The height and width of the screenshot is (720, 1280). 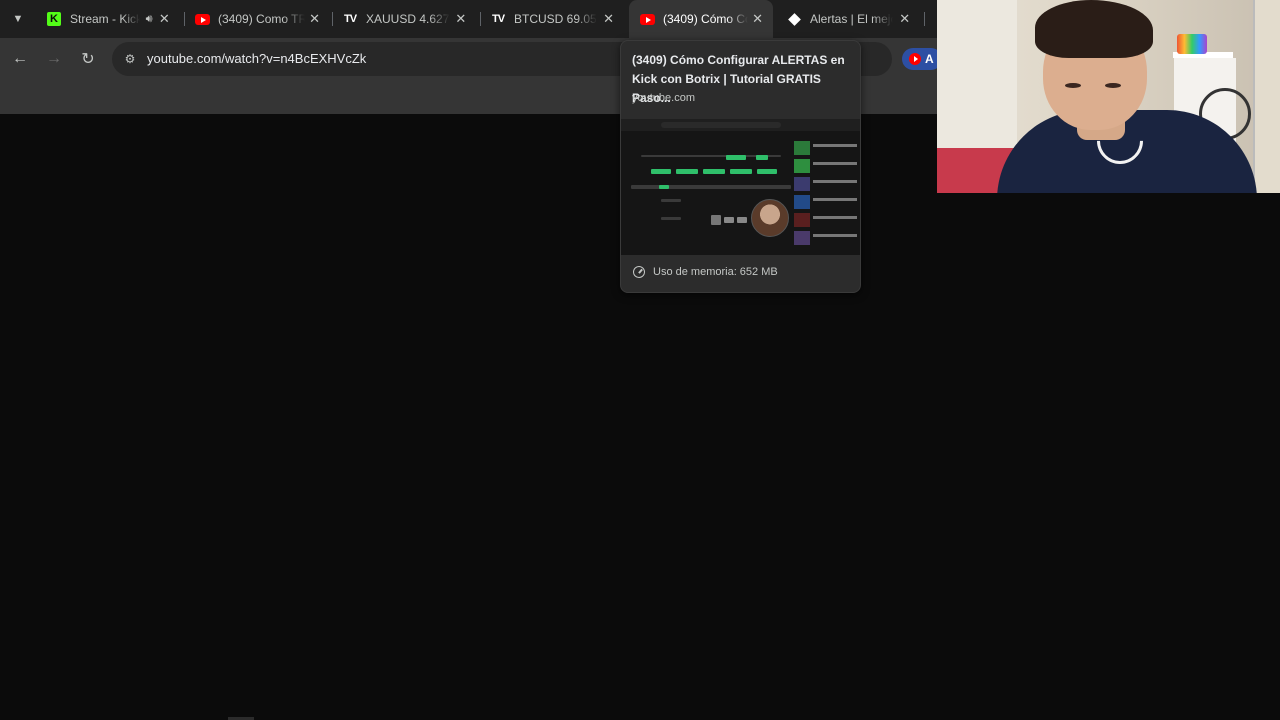 What do you see at coordinates (262, 19) in the screenshot?
I see `tab-title: (3409) Como TRADEAR` at bounding box center [262, 19].